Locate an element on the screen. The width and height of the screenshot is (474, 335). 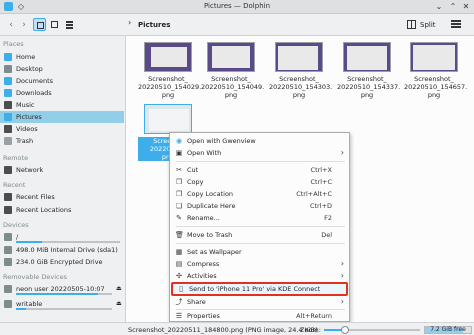
capacity-bar is located at coordinates (68, 242).